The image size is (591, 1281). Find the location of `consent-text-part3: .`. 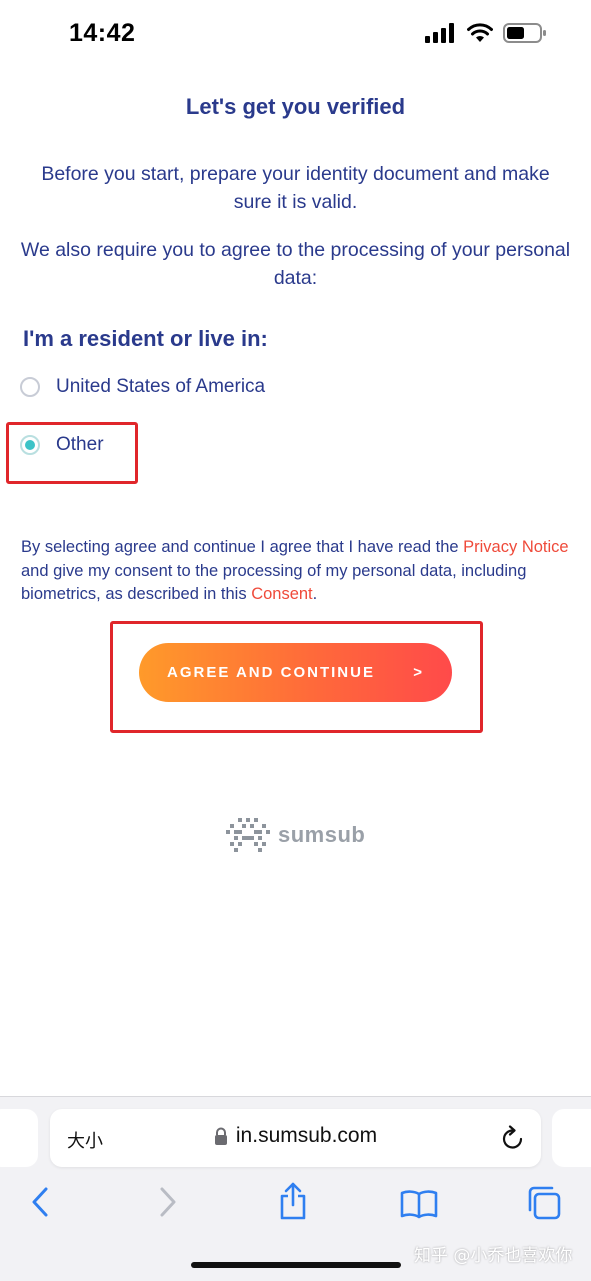

consent-text-part3: . is located at coordinates (315, 594).